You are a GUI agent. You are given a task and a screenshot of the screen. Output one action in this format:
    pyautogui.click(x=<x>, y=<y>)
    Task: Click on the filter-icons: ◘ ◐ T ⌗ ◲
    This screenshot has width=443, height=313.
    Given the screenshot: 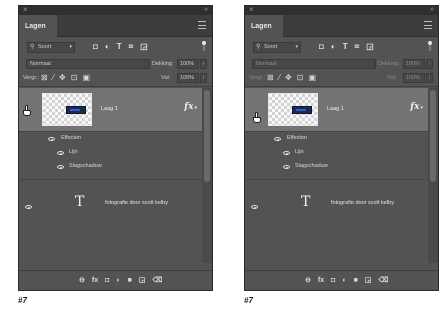 What is the action you would take?
    pyautogui.click(x=346, y=47)
    